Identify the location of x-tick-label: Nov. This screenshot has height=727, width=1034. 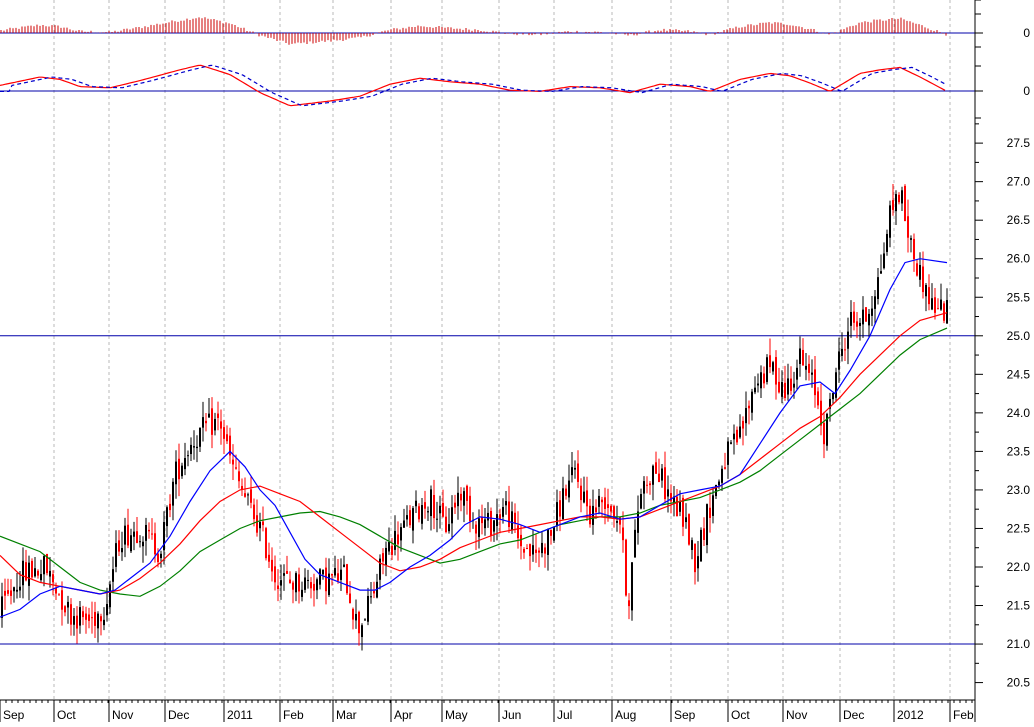
(796, 715).